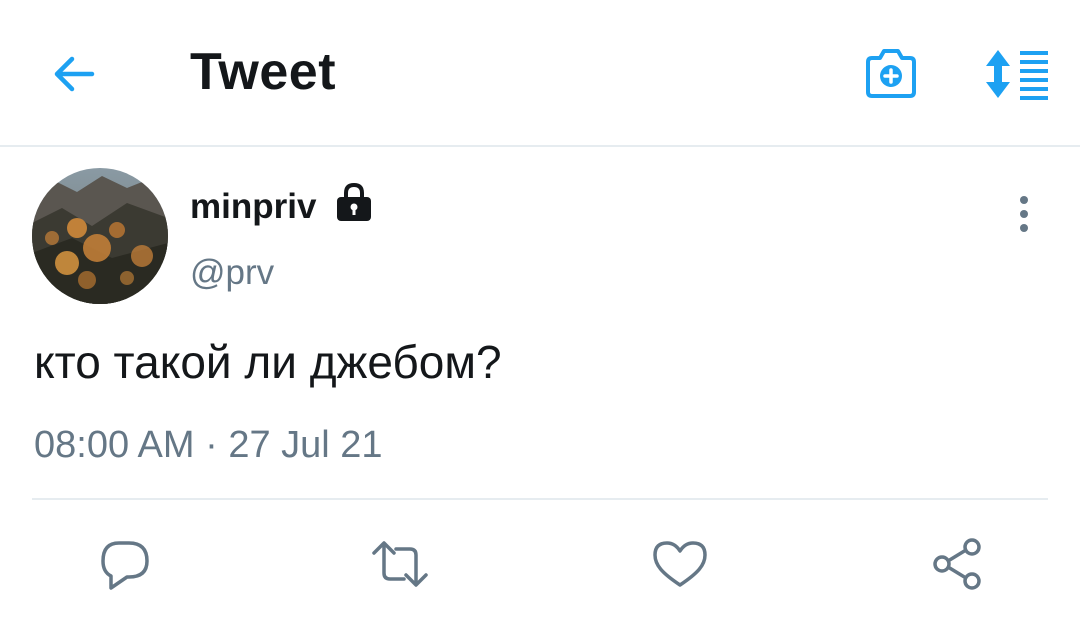  I want to click on back-button, so click(74, 74).